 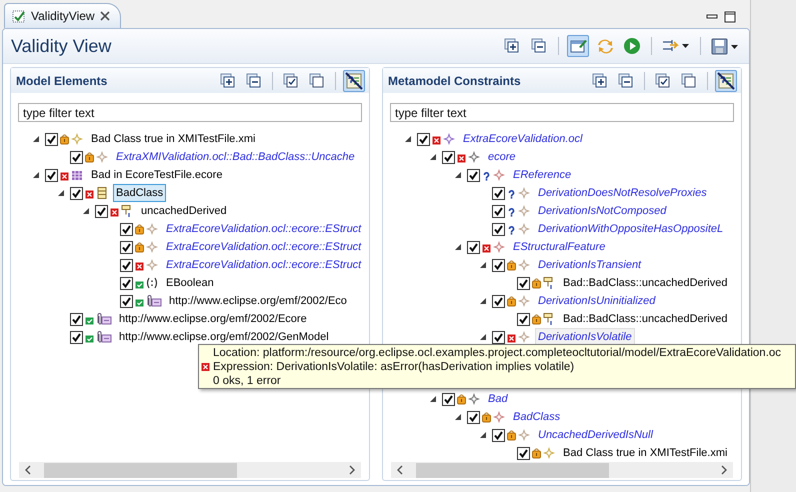 What do you see at coordinates (622, 193) in the screenshot?
I see `constraint-link: DerivationDoesNotResolveProxies` at bounding box center [622, 193].